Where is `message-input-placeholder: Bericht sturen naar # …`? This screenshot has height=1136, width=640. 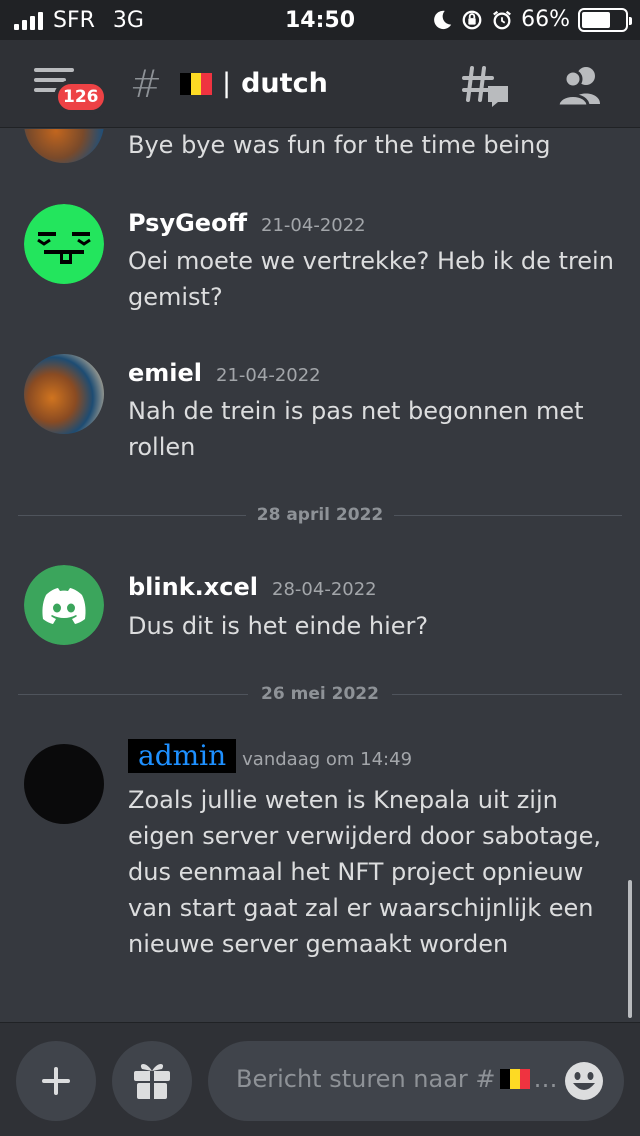
message-input-placeholder: Bericht sturen naar # … is located at coordinates (397, 1079).